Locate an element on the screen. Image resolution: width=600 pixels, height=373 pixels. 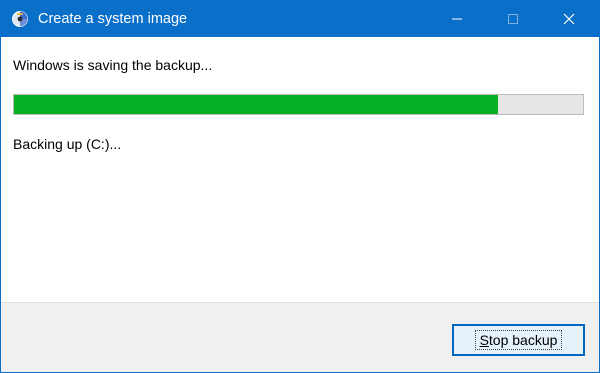
stop-backup-button: Stop backup is located at coordinates (518, 340).